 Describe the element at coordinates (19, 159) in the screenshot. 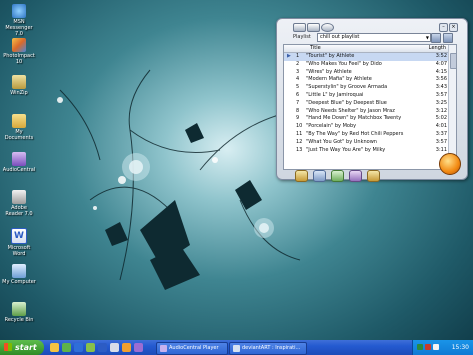

I see `audiocentral-icon` at that location.